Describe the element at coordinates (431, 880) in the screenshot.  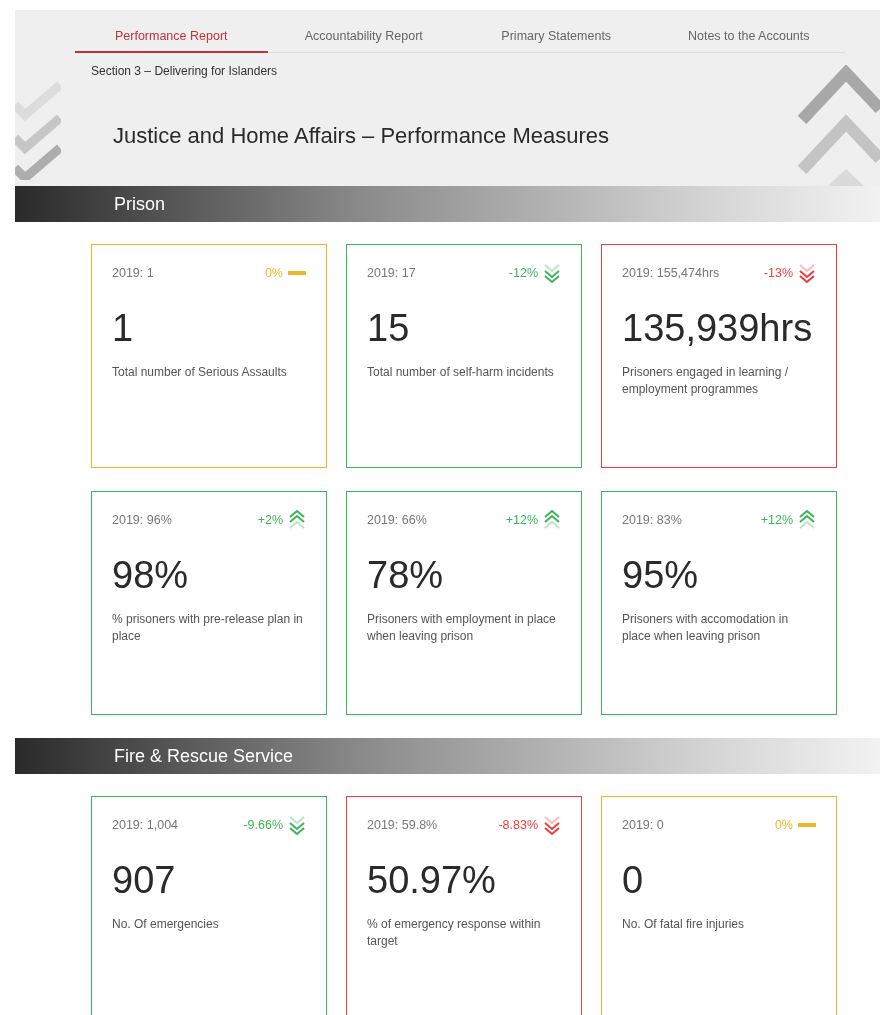
I see `metric-value: 50.97%` at that location.